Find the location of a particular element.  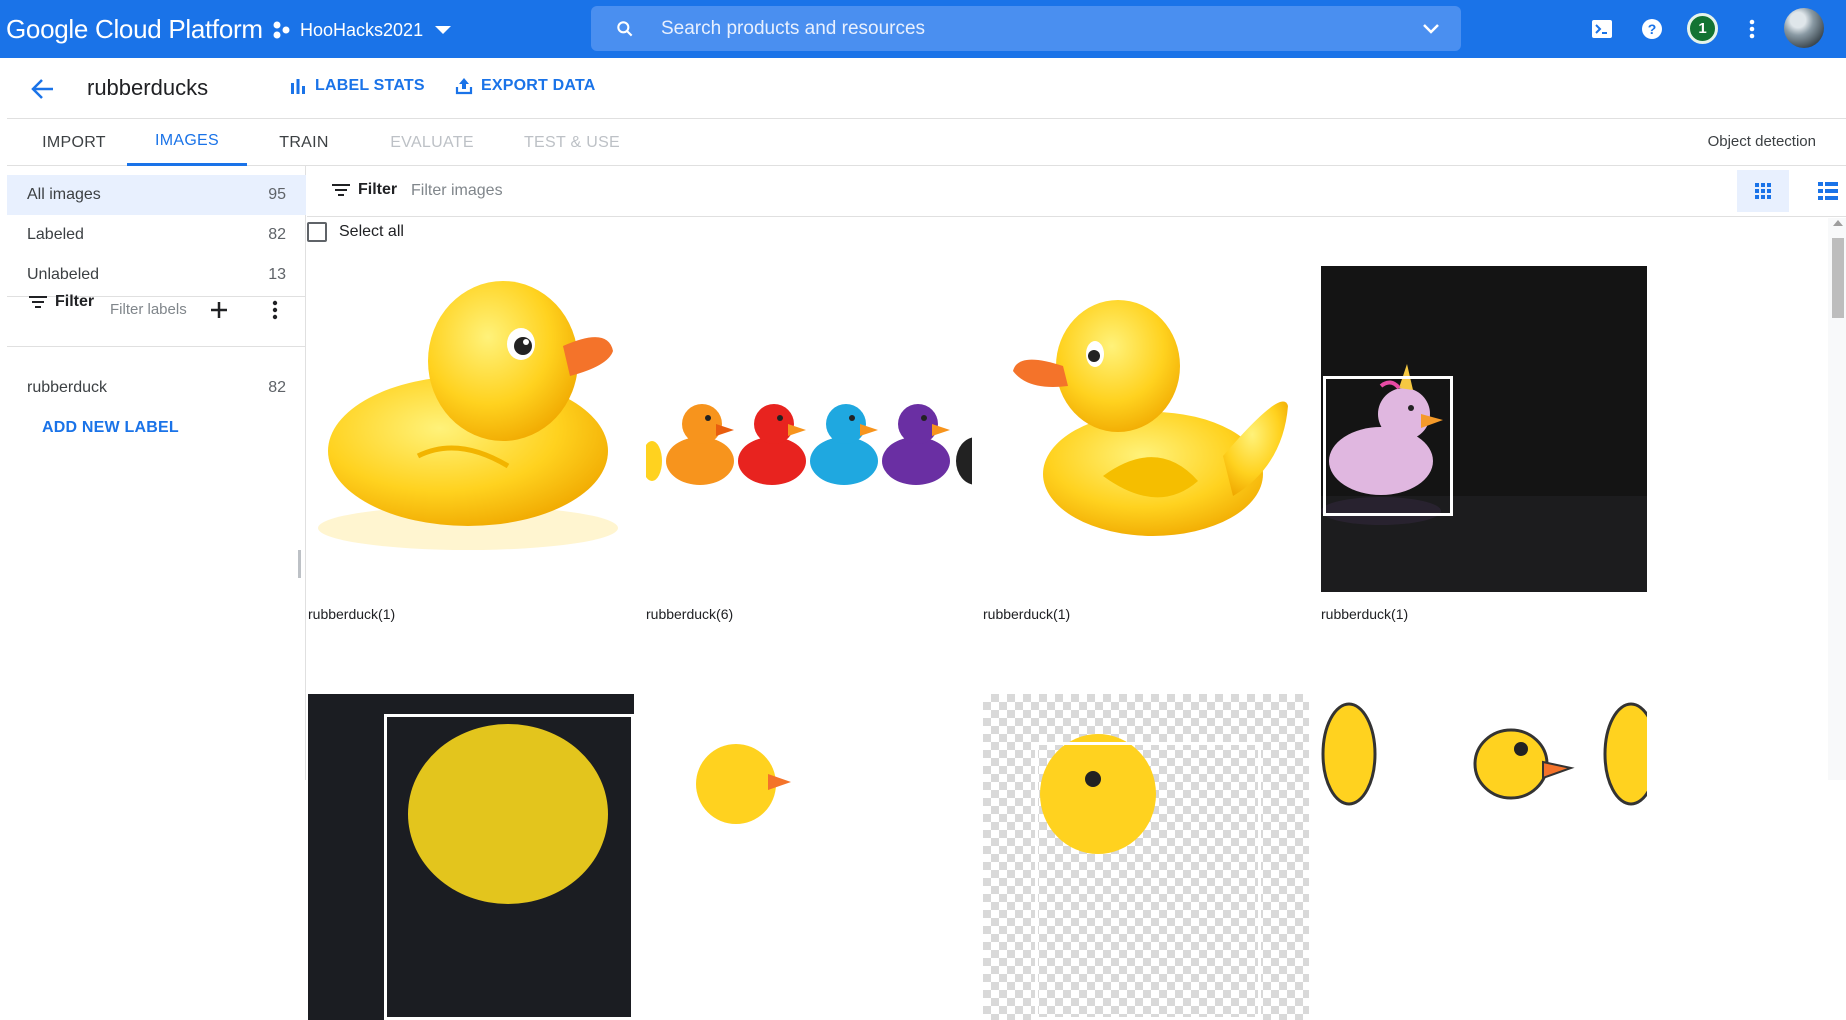

image-card: rubberduck(6) is located at coordinates (809, 444).